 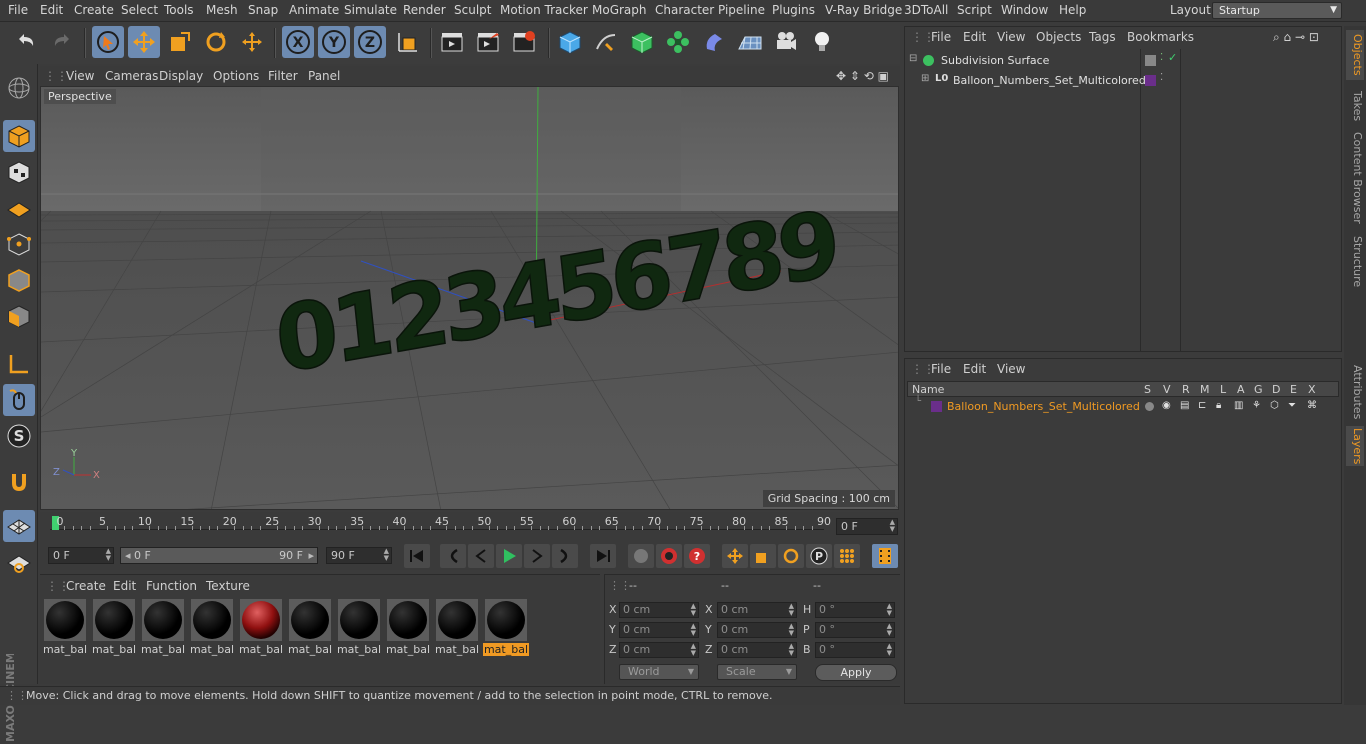 I want to click on tab-objects: Objects, so click(x=1355, y=55).